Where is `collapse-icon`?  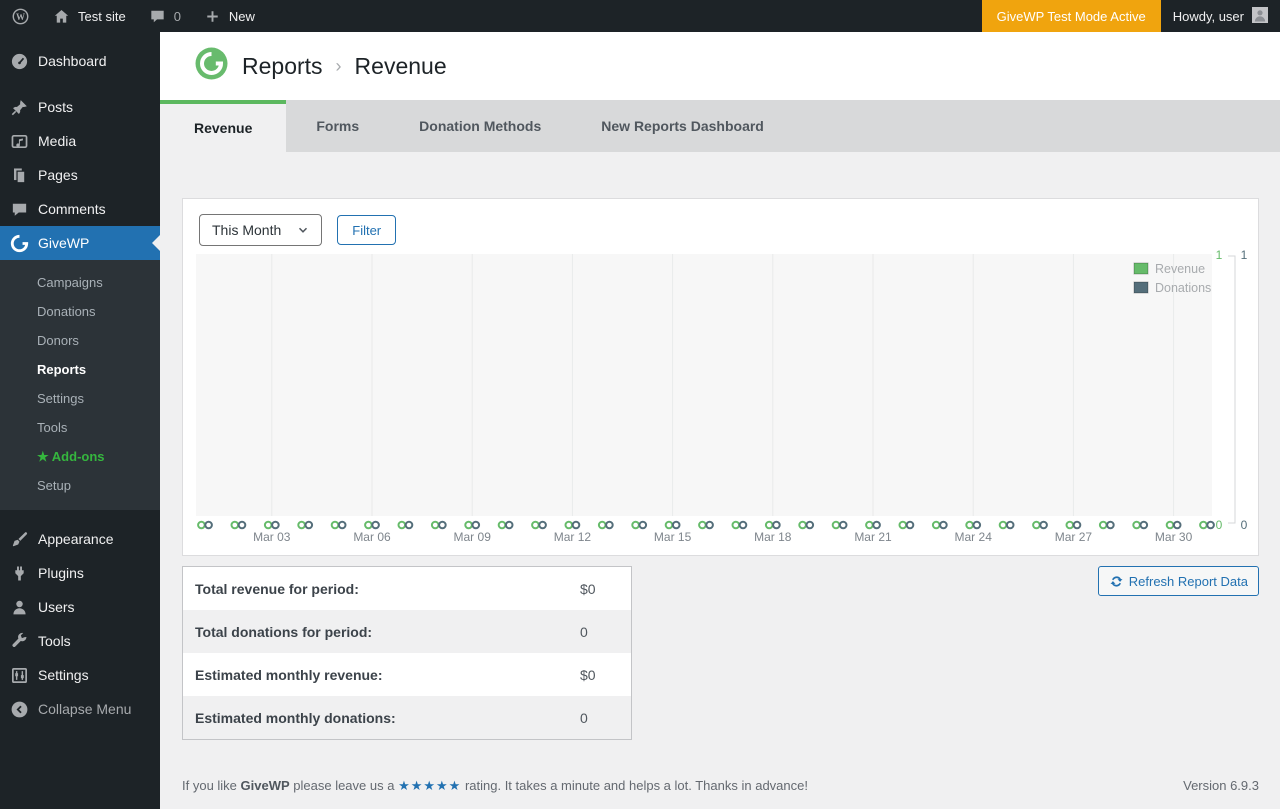 collapse-icon is located at coordinates (19, 709).